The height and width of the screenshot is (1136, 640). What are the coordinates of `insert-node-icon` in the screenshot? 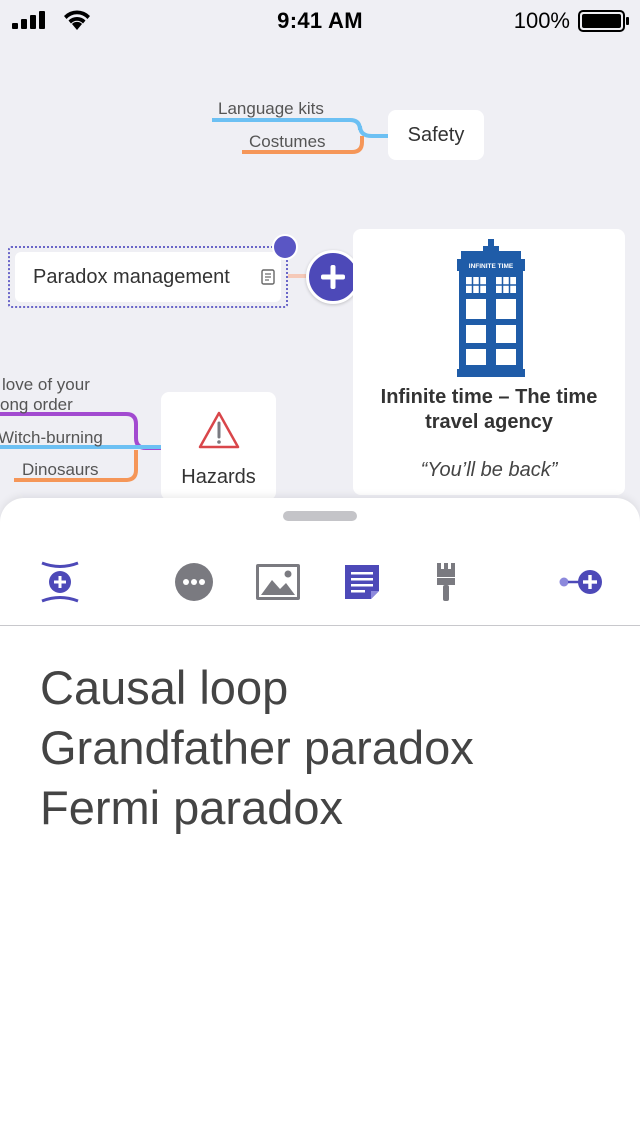 It's located at (60, 582).